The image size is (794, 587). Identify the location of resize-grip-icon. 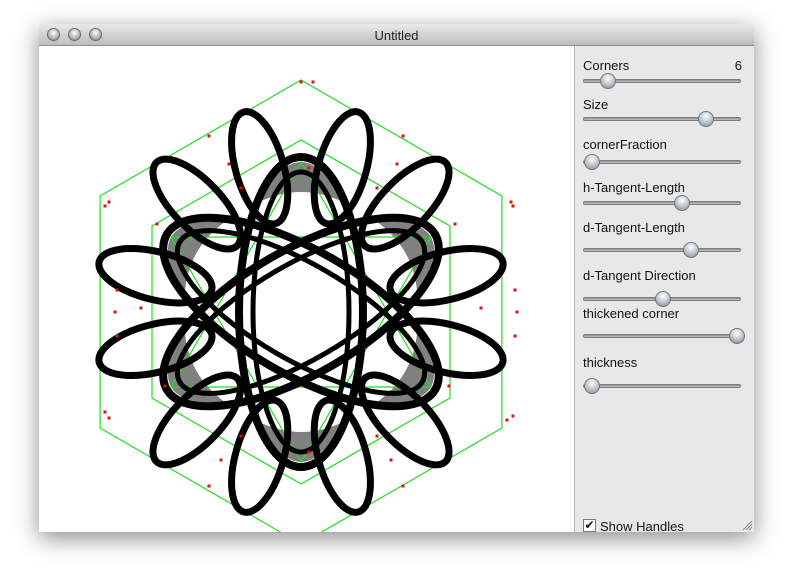
(747, 525).